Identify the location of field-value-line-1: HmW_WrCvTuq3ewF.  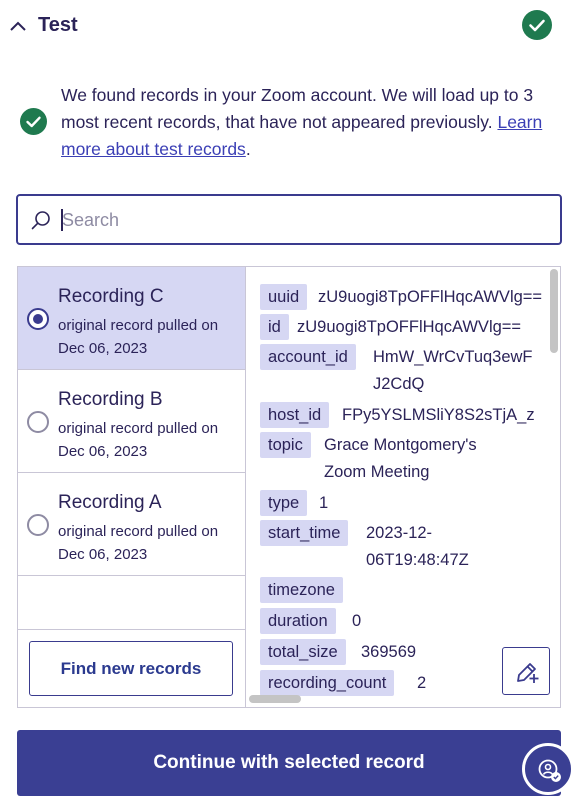
(453, 357).